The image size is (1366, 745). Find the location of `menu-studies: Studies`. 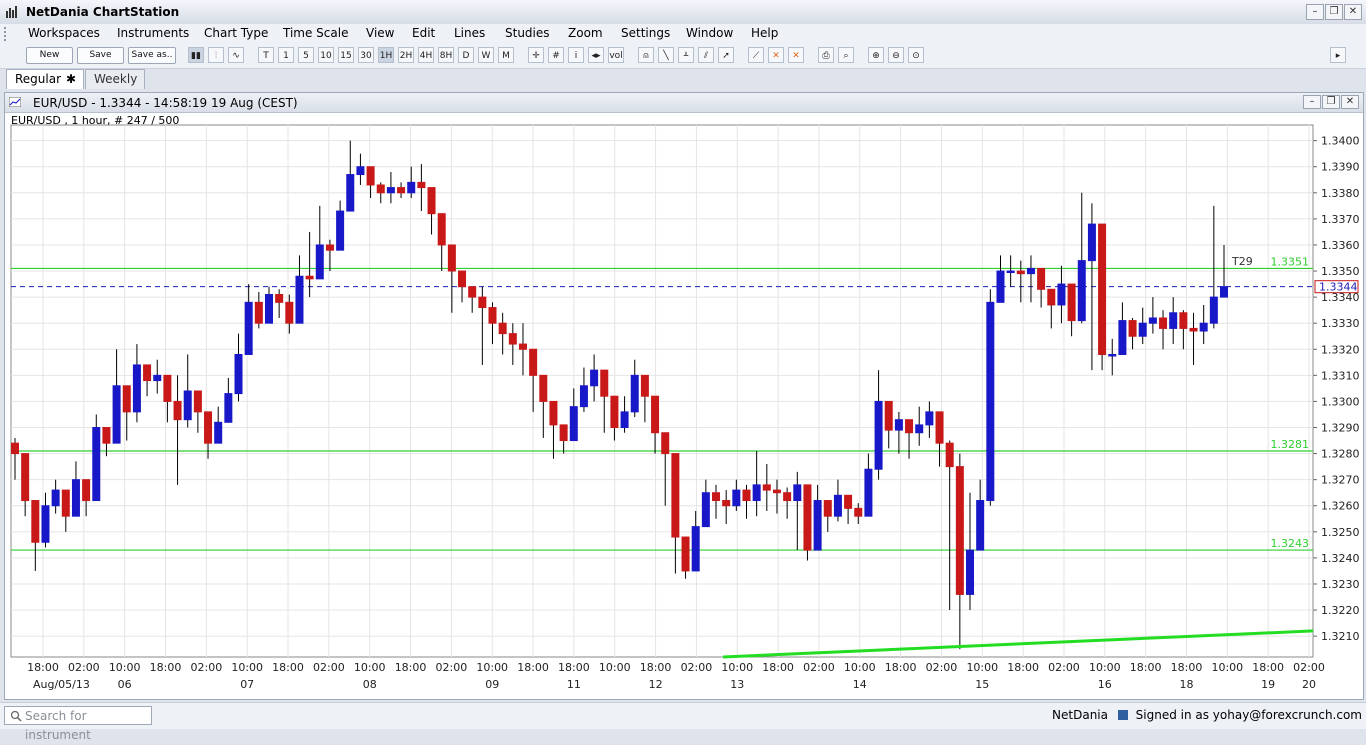

menu-studies: Studies is located at coordinates (527, 33).